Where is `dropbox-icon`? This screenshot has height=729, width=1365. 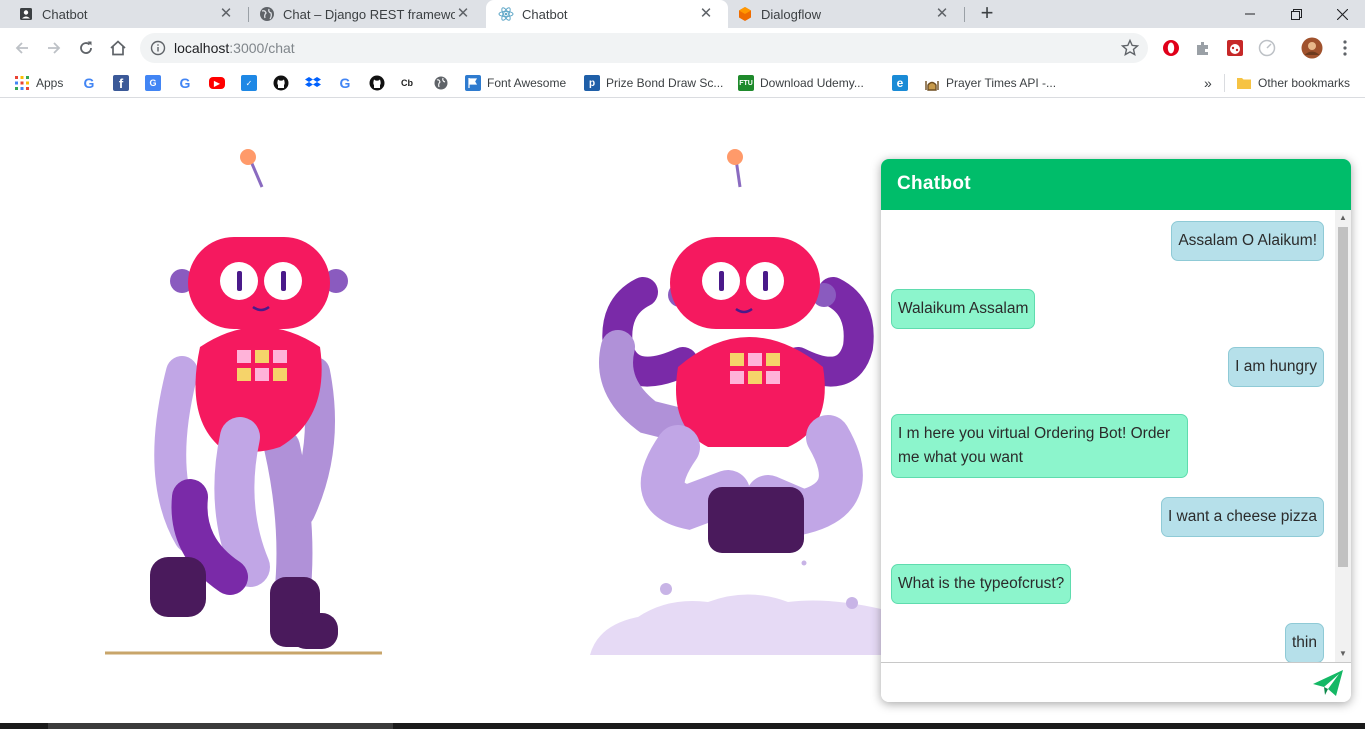
dropbox-icon is located at coordinates (313, 83).